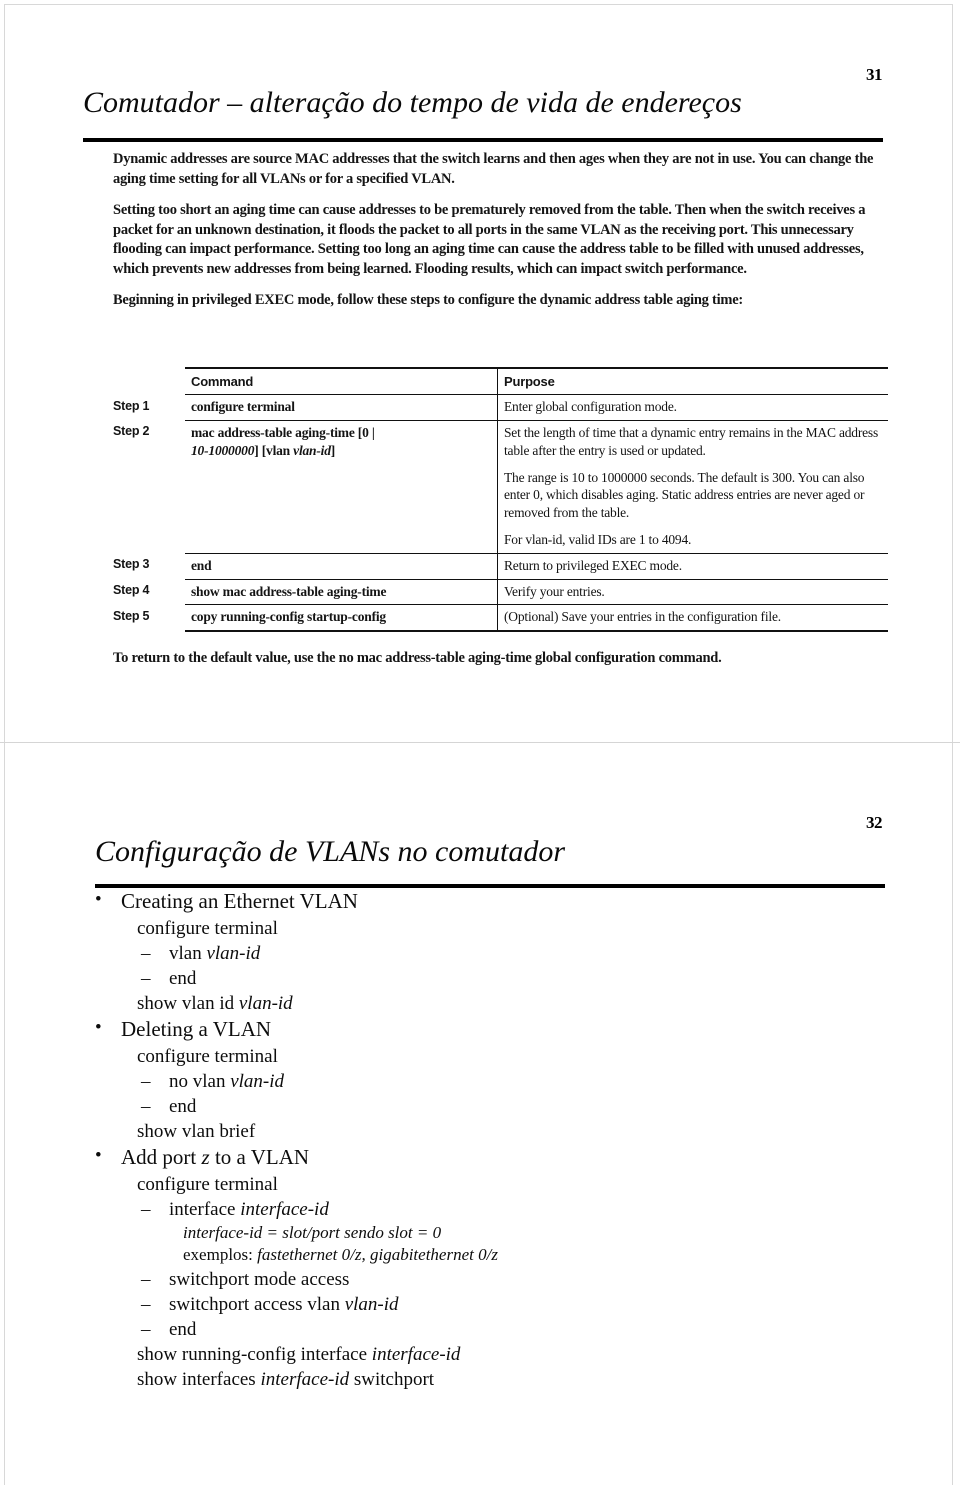 The width and height of the screenshot is (960, 1489). Describe the element at coordinates (188, 1003) in the screenshot. I see `list-item-text: show vlan id` at that location.